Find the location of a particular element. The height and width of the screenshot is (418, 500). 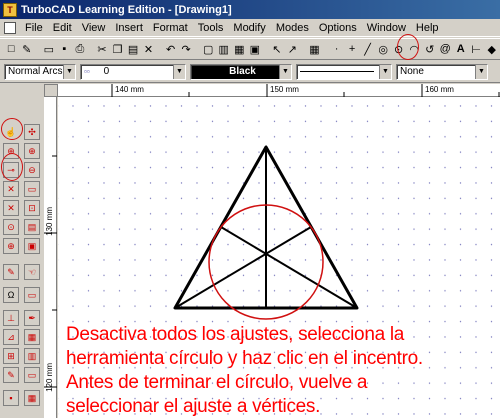

snap-end-icon: ▪ is located at coordinates (11, 398).